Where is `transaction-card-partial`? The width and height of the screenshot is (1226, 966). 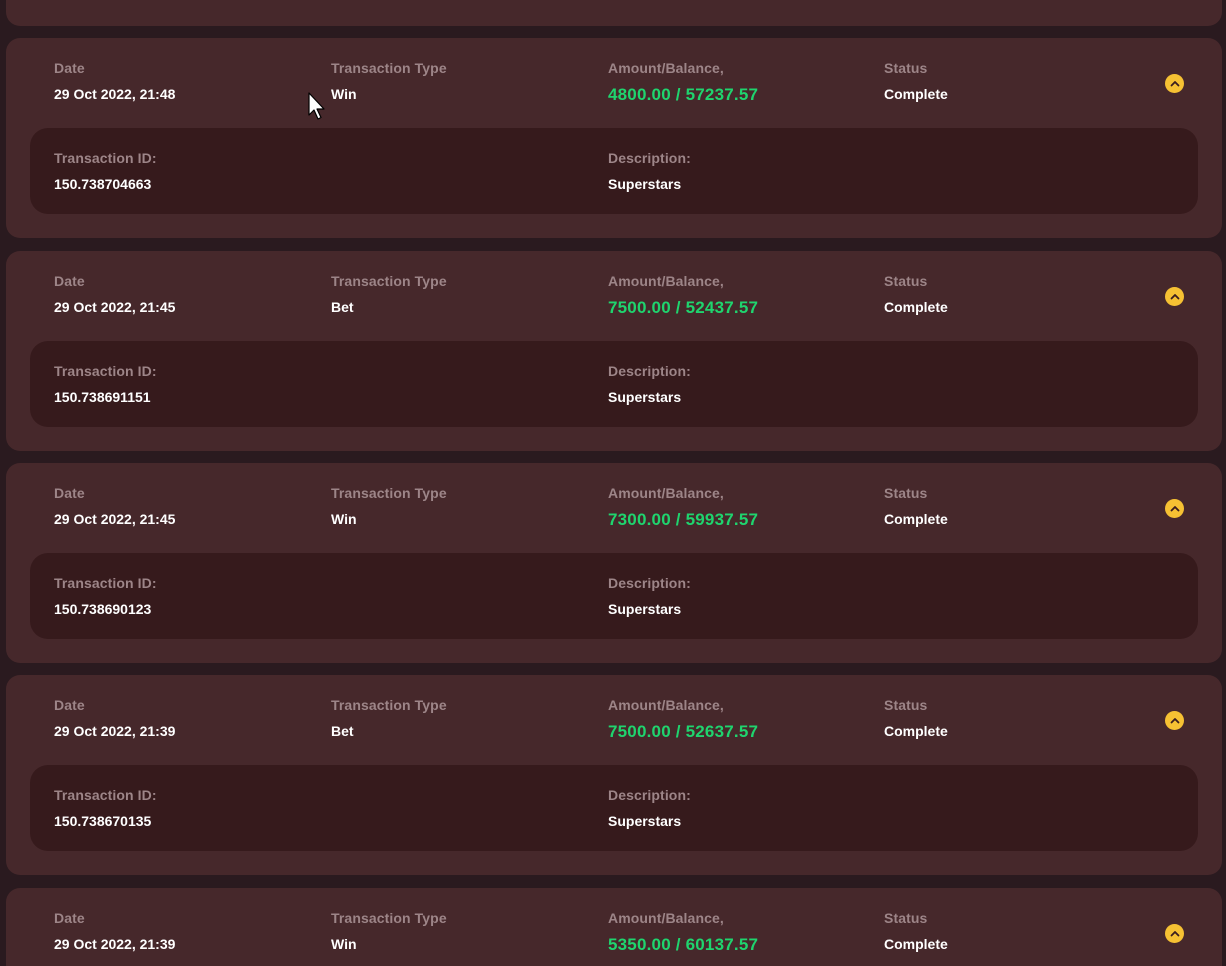
transaction-card-partial is located at coordinates (614, 13).